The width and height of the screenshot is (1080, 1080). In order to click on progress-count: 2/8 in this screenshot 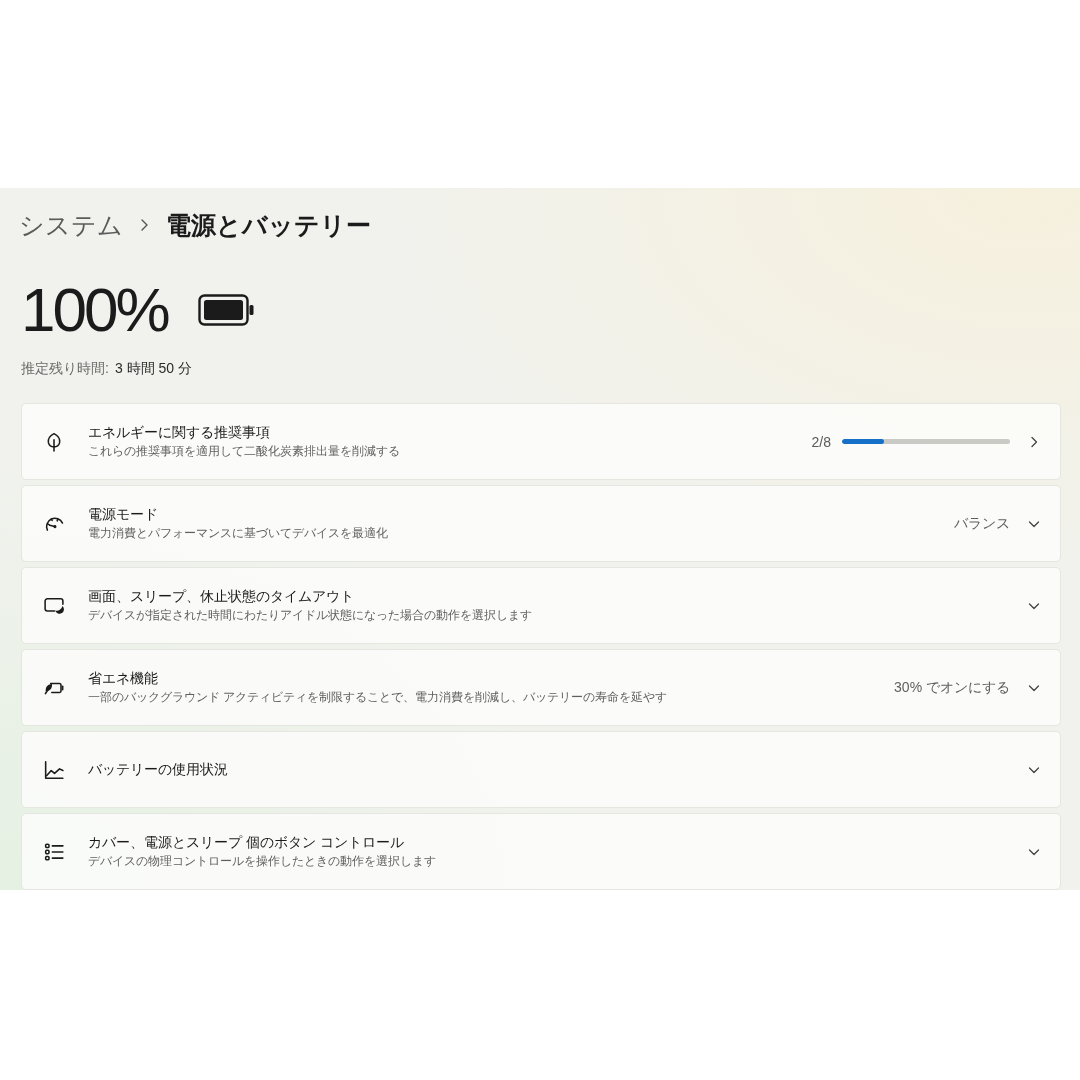, I will do `click(821, 441)`.